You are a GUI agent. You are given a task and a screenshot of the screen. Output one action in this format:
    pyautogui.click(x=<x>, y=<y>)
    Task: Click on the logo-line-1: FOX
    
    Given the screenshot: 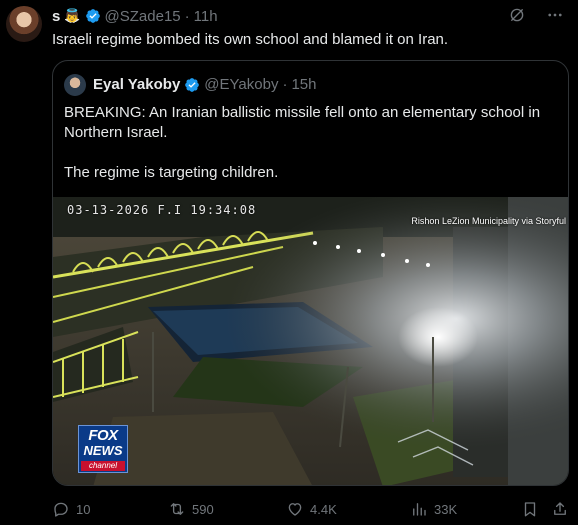 What is the action you would take?
    pyautogui.click(x=103, y=435)
    